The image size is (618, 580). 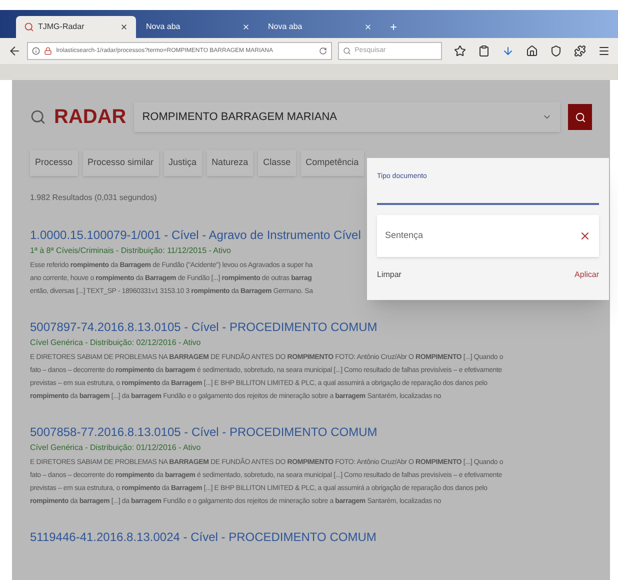 I want to click on filter-chip: Natureza, so click(x=230, y=163).